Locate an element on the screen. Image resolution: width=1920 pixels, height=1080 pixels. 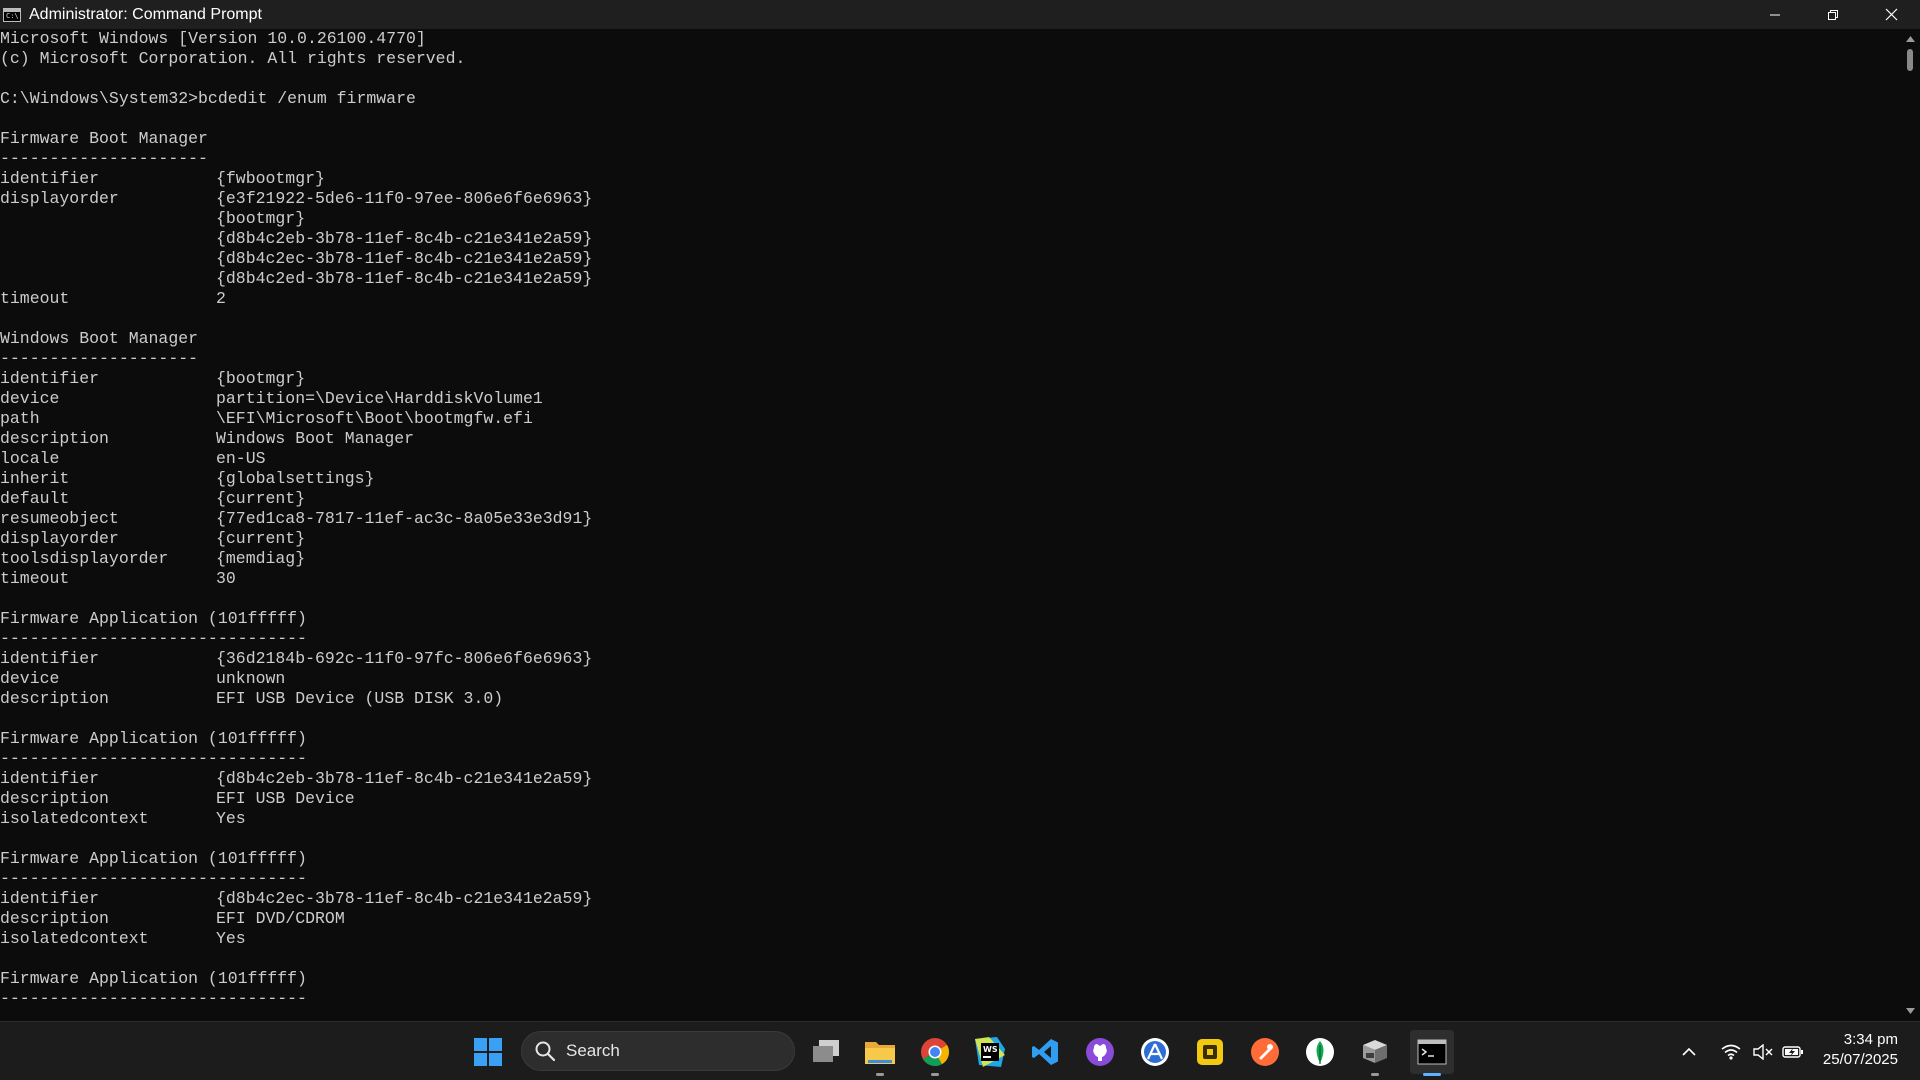
vertical-scrollbar is located at coordinates (1910, 525).